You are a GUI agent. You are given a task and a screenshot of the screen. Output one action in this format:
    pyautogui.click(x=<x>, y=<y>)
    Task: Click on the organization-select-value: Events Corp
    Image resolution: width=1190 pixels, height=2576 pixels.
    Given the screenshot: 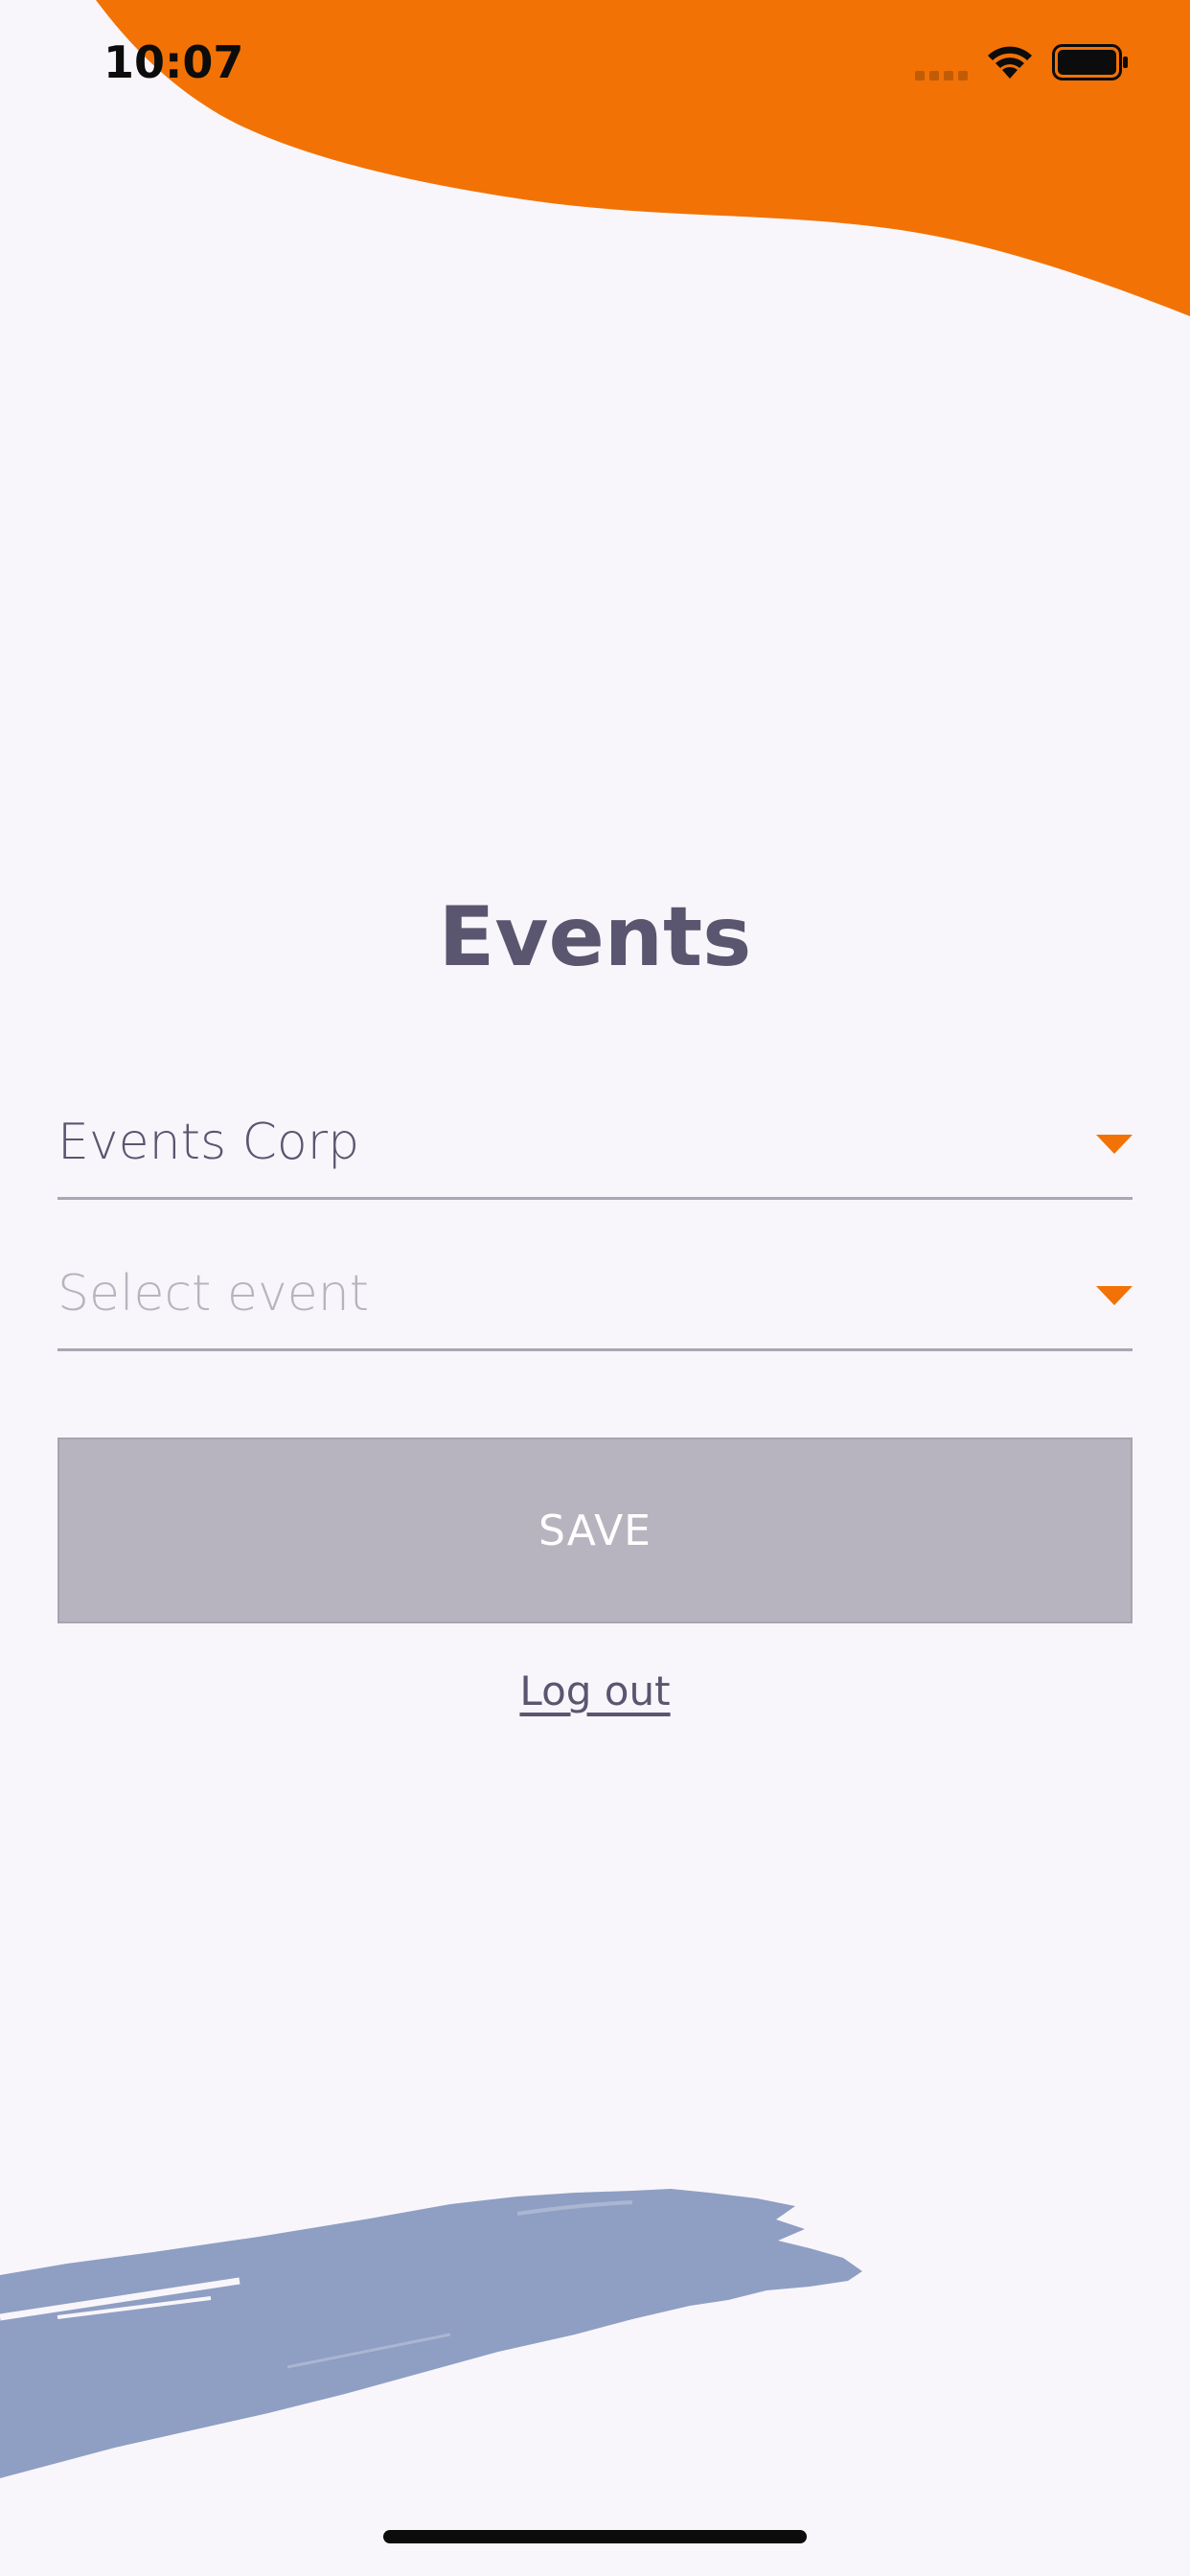 What is the action you would take?
    pyautogui.click(x=209, y=1142)
    